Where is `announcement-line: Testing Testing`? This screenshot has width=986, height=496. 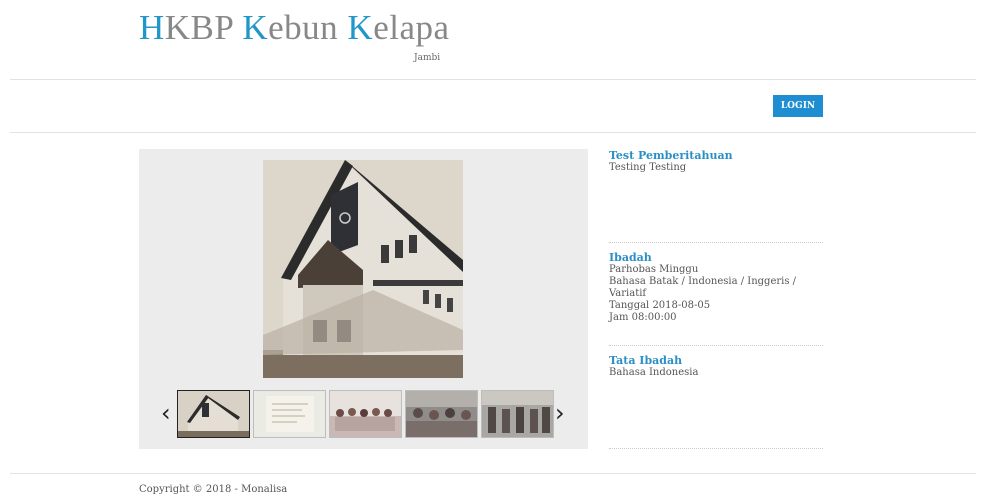
announcement-line: Testing Testing is located at coordinates (648, 167).